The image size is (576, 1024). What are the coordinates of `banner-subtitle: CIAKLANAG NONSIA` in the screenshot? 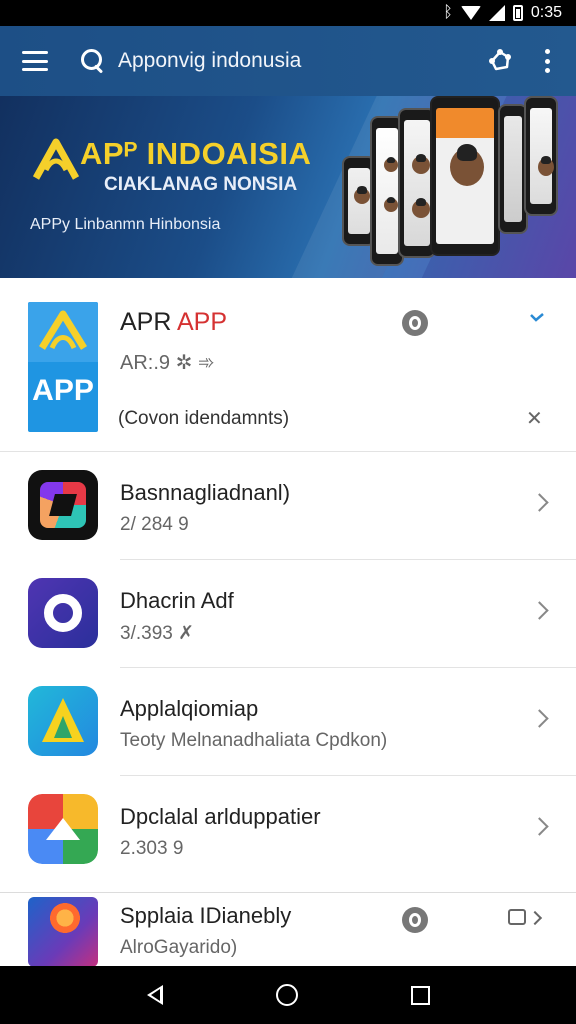 It's located at (201, 184).